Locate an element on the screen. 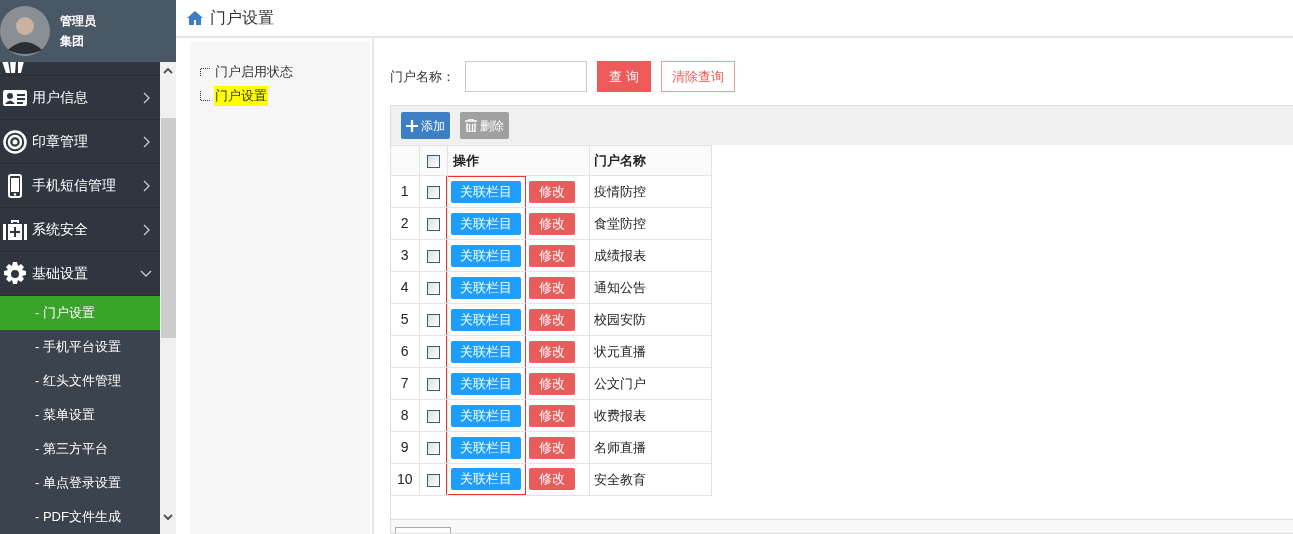  column-header: 门户名称 is located at coordinates (650, 160).